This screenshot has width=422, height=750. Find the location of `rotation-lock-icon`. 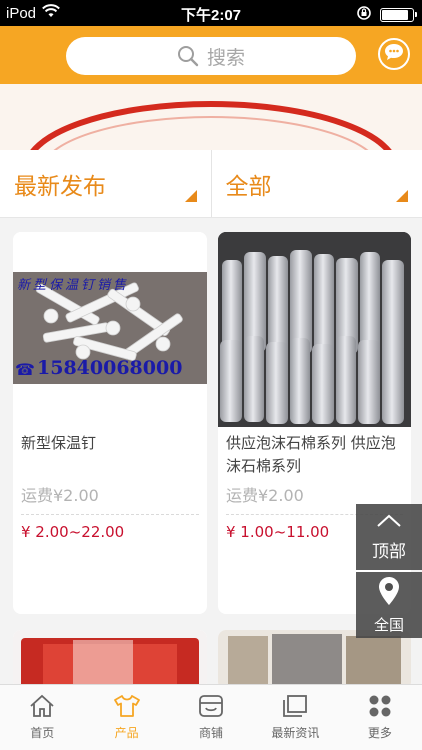

rotation-lock-icon is located at coordinates (364, 15).